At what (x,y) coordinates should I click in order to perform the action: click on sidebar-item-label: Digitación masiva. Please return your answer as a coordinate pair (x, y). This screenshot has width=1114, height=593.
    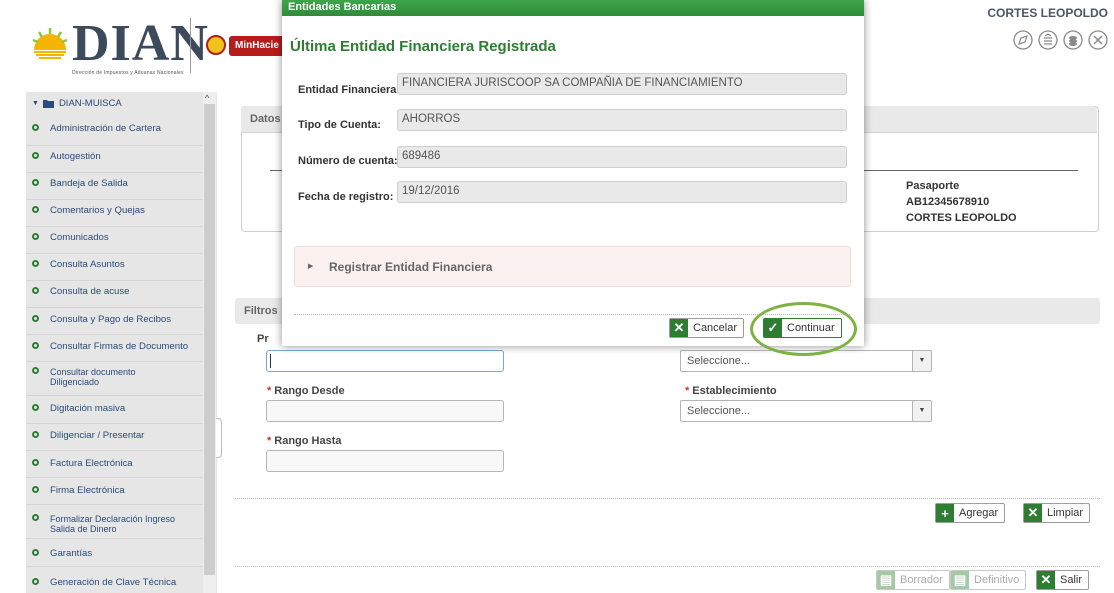
    Looking at the image, I should click on (88, 408).